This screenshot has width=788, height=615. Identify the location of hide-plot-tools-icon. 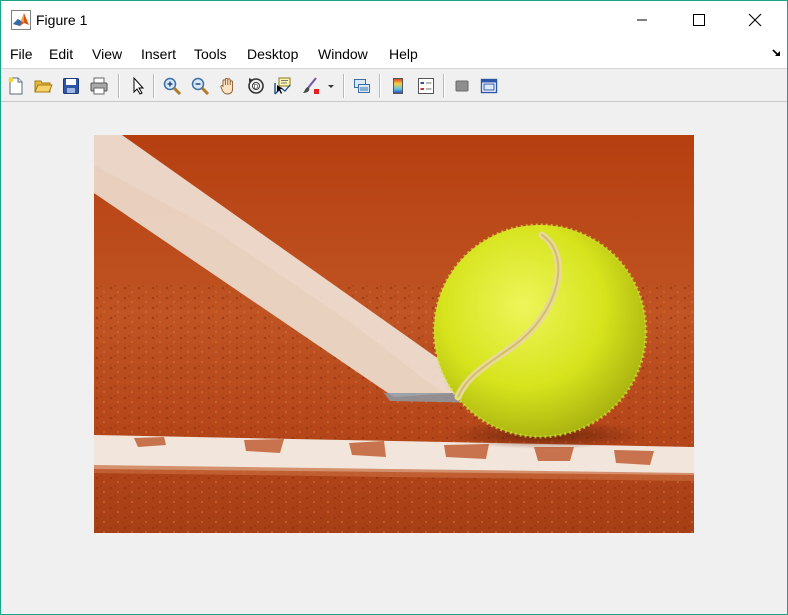
(462, 86).